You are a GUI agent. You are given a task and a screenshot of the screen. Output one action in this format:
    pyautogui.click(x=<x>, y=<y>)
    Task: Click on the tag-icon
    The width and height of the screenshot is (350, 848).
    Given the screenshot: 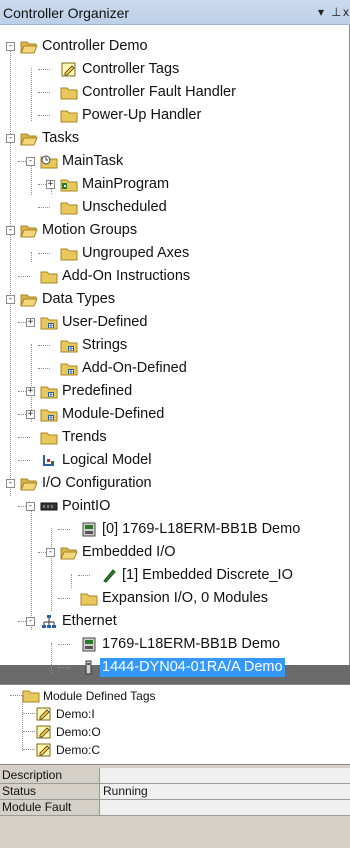 What is the action you would take?
    pyautogui.click(x=44, y=714)
    